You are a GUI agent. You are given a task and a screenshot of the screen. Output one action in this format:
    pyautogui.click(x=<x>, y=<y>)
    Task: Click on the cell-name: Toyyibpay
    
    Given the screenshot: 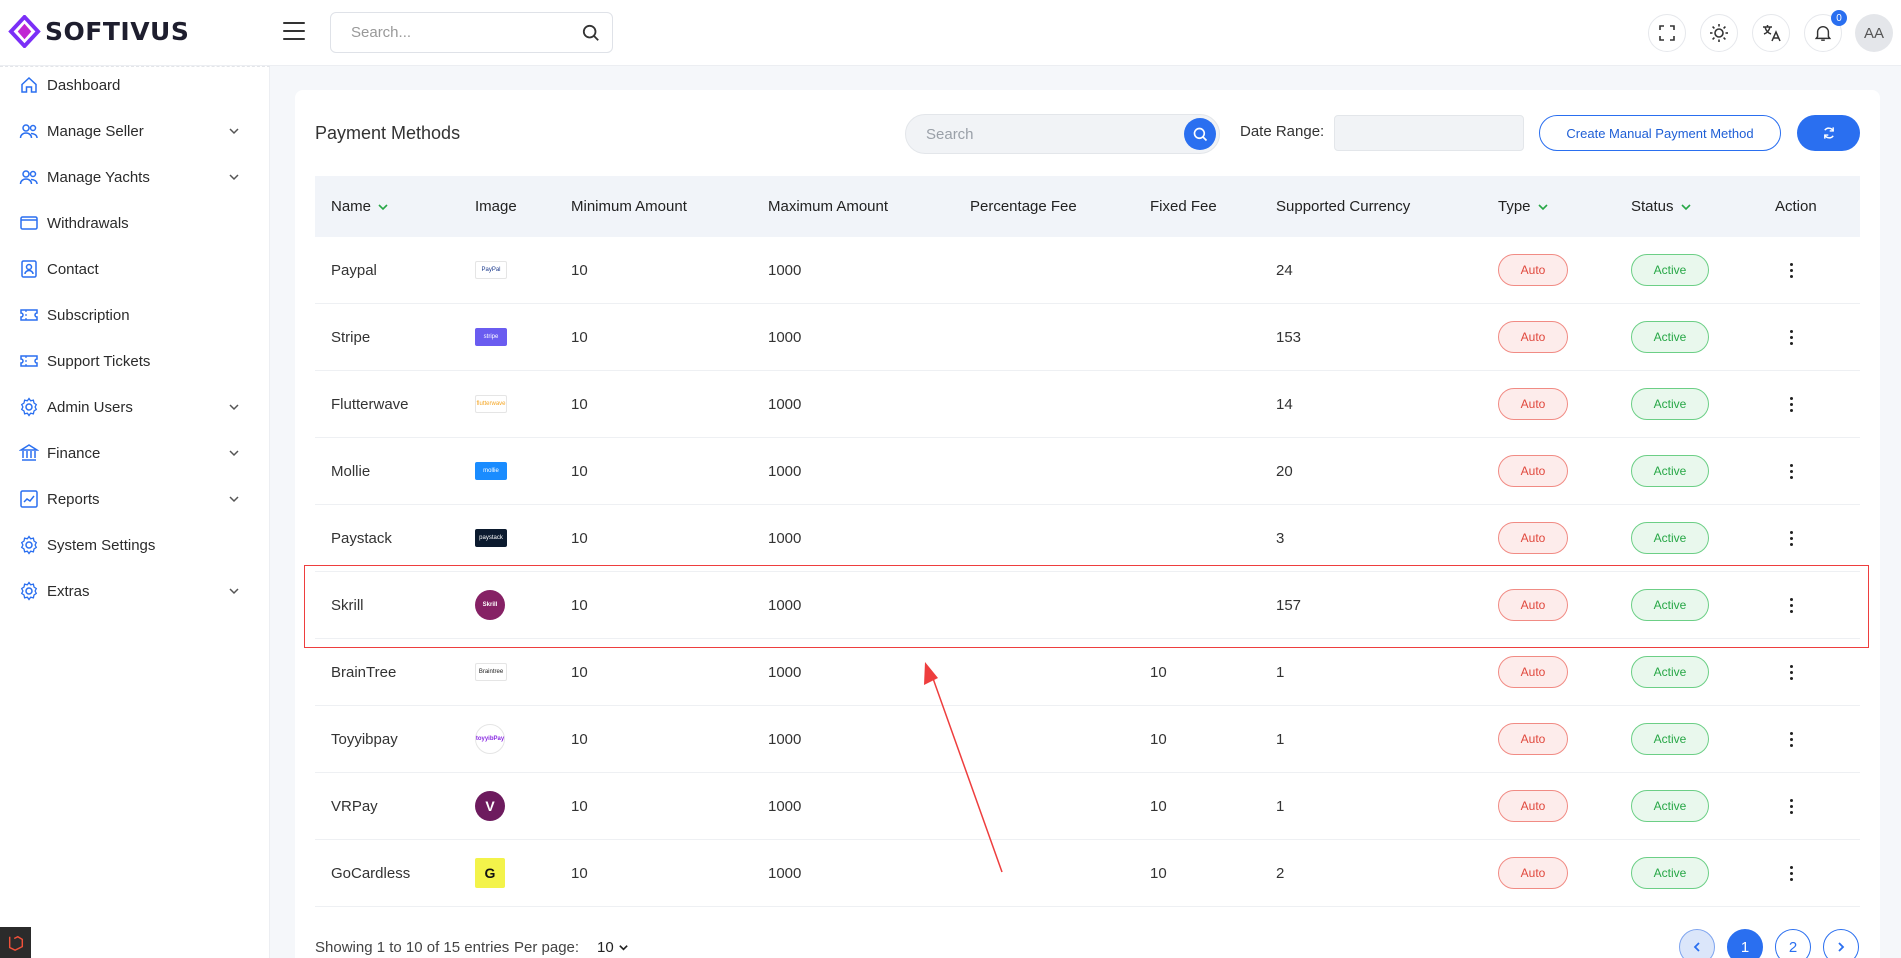 What is the action you would take?
    pyautogui.click(x=364, y=739)
    